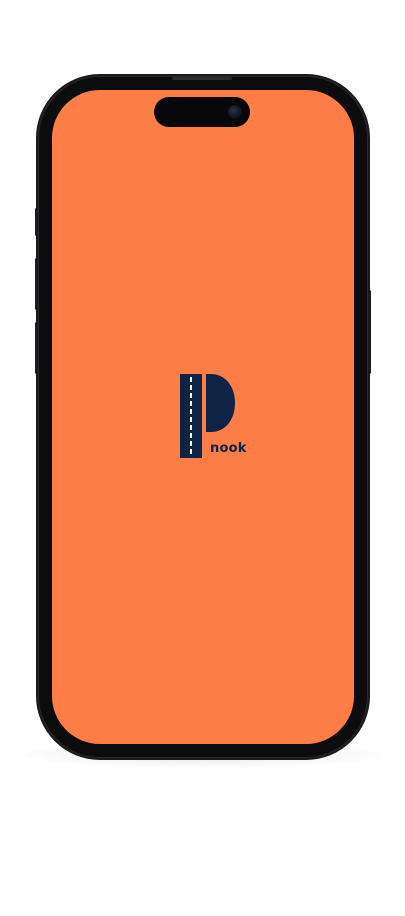  What do you see at coordinates (220, 403) in the screenshot?
I see `logo-bowl` at bounding box center [220, 403].